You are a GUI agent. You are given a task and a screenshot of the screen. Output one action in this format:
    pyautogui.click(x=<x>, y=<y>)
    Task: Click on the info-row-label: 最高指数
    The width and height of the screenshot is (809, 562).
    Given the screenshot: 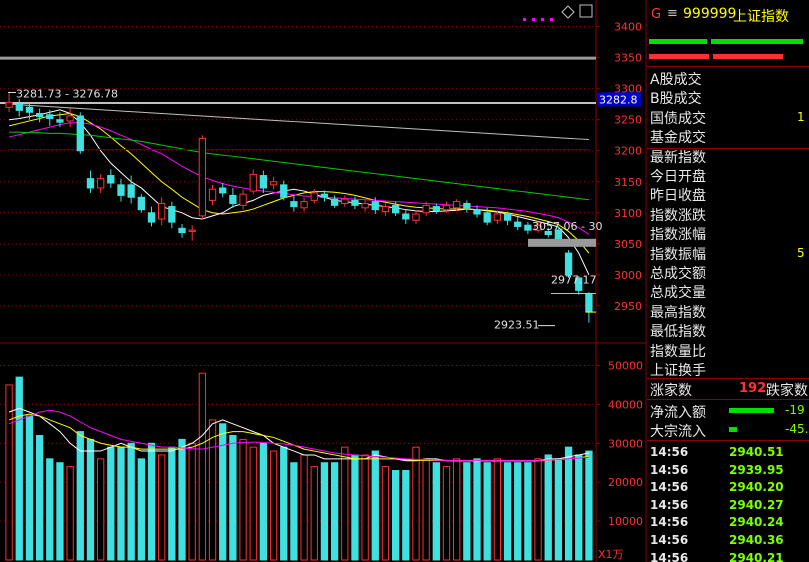 What is the action you would take?
    pyautogui.click(x=678, y=312)
    